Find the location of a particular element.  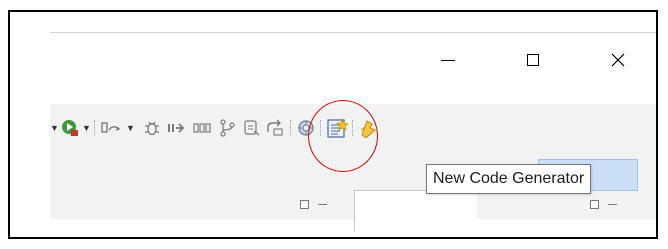

git-icon is located at coordinates (227, 128).